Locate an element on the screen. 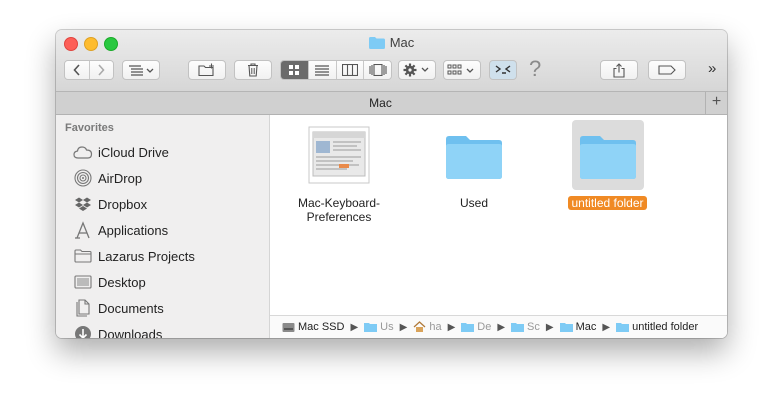 This screenshot has height=419, width=783. icon-view-button is located at coordinates (295, 70).